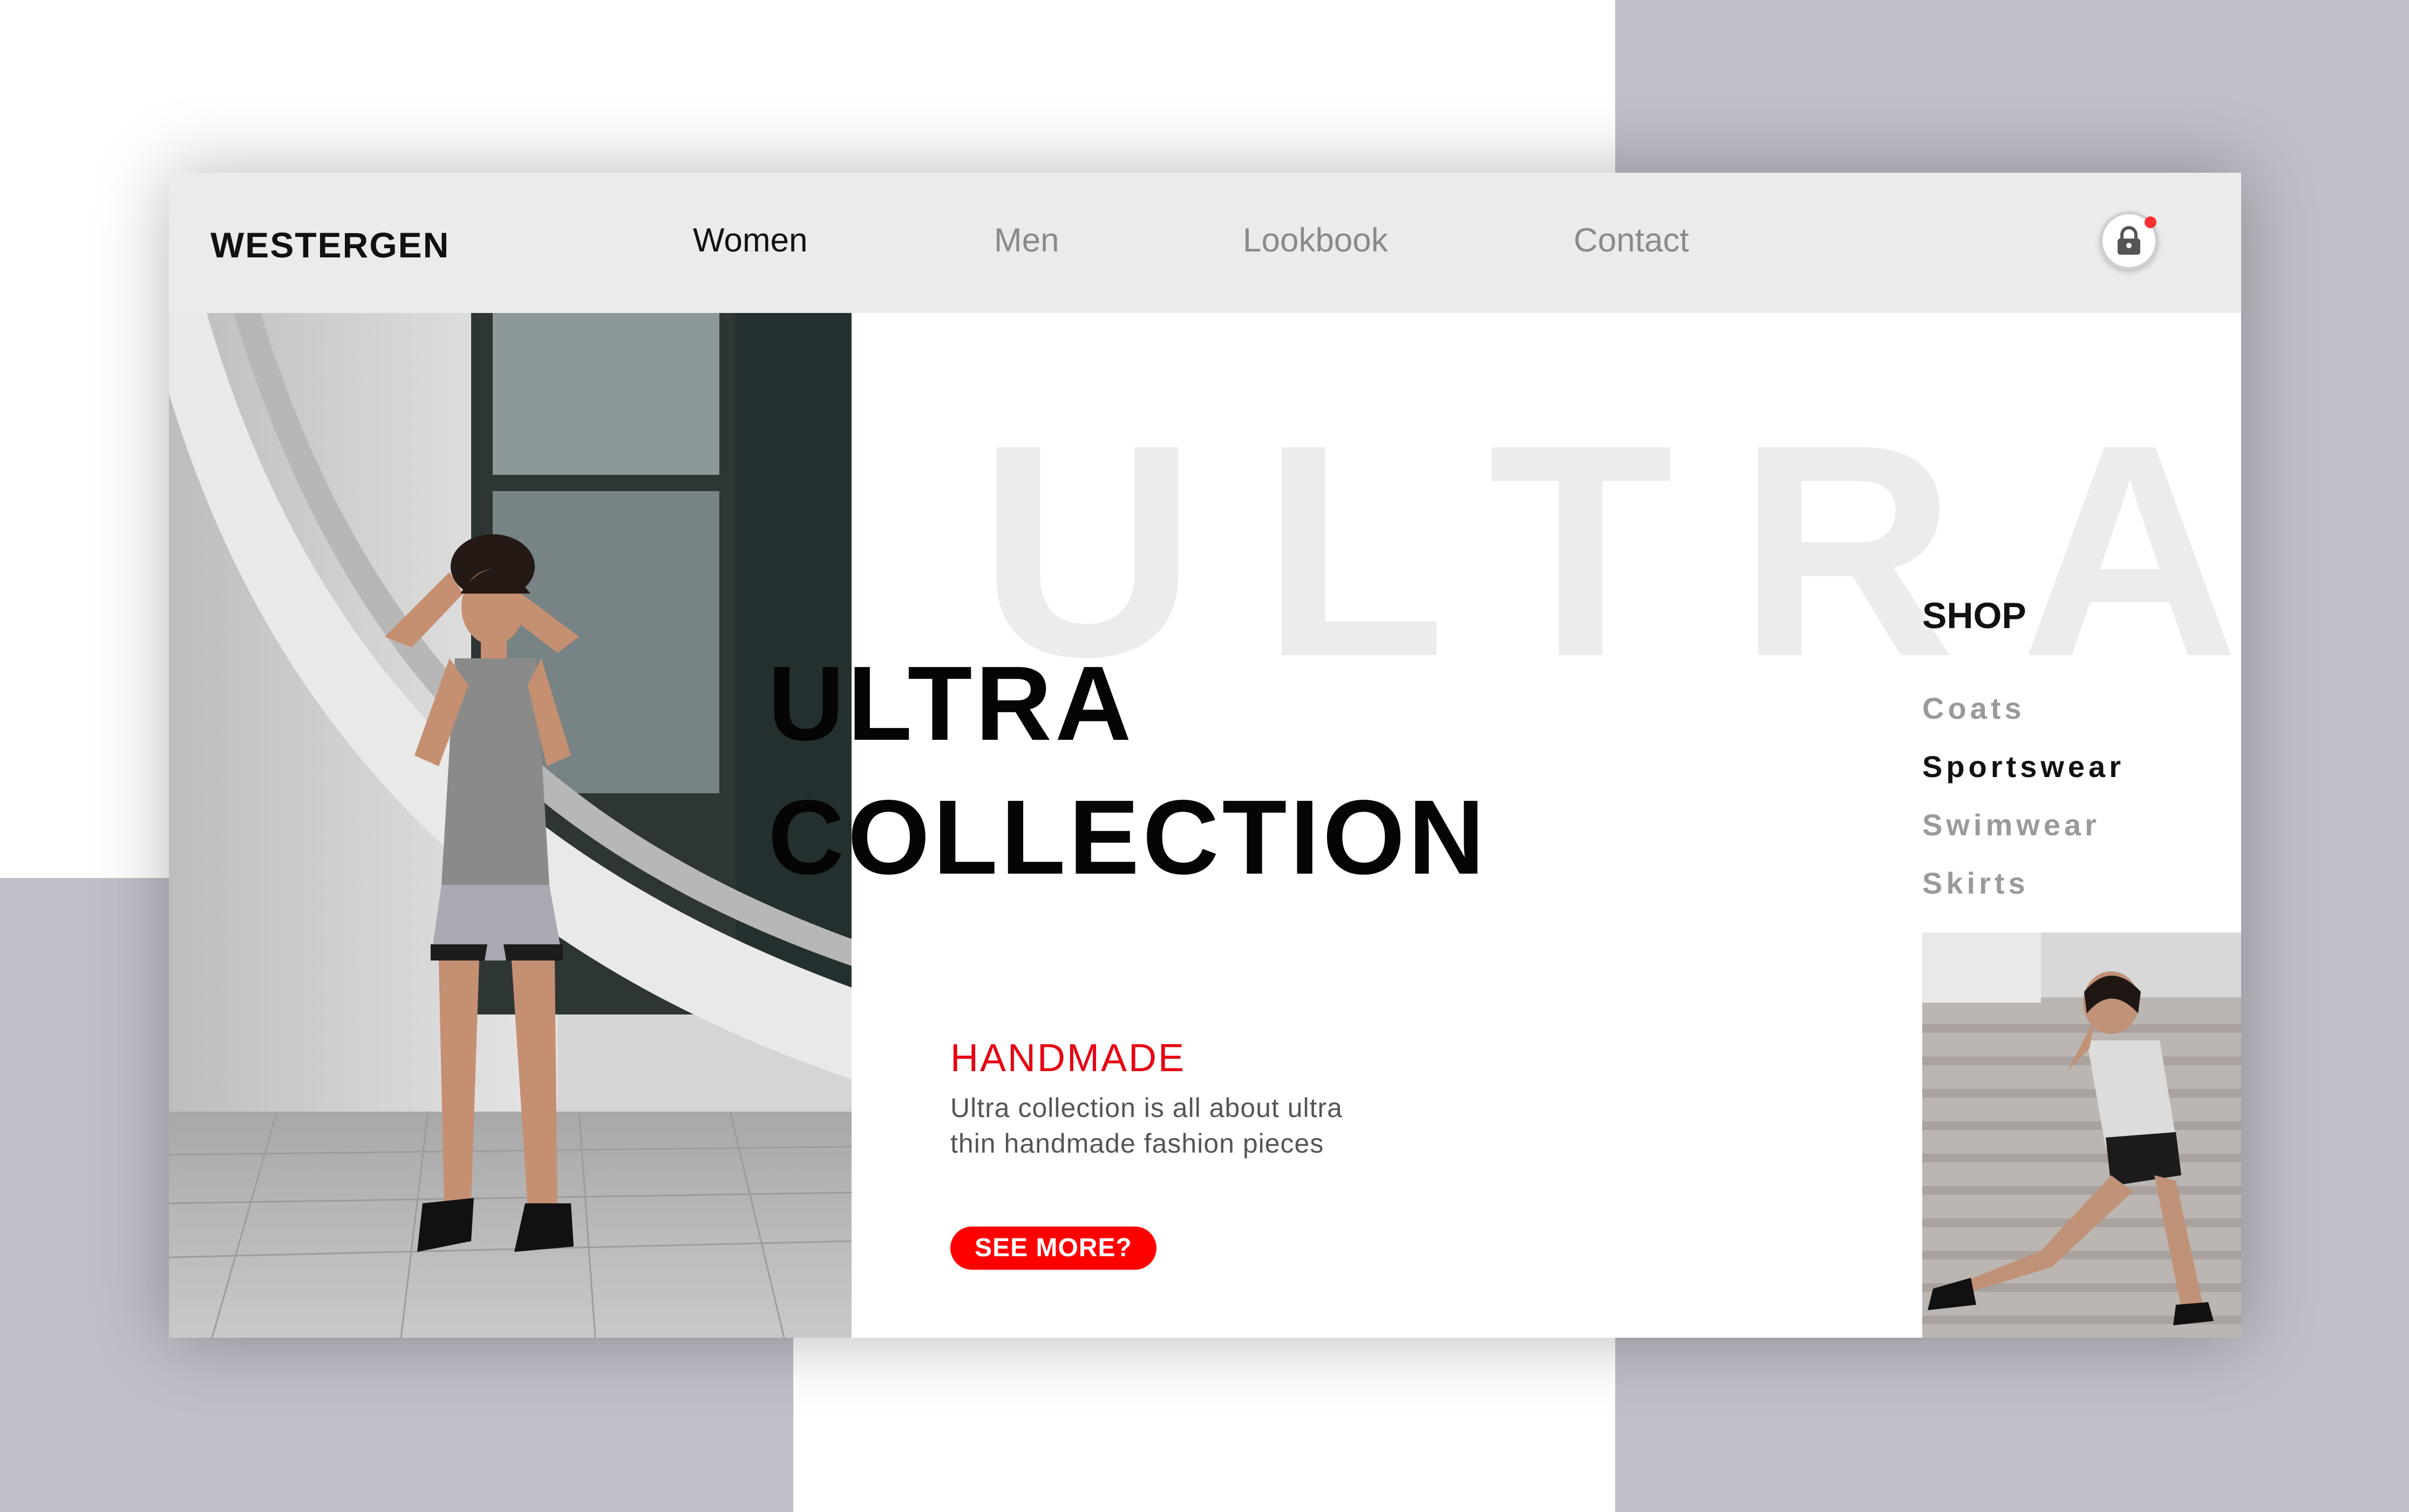 The height and width of the screenshot is (1512, 2409). I want to click on shopping-bag-button, so click(2129, 241).